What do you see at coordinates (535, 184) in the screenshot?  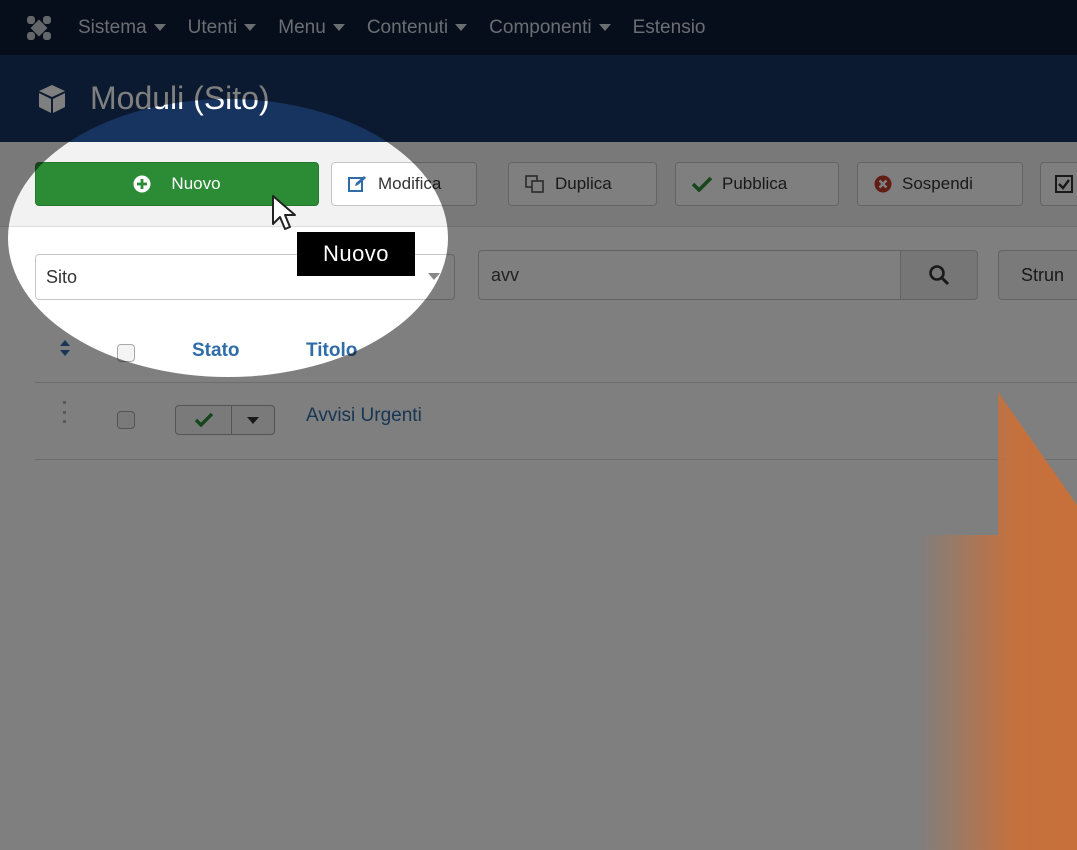 I see `copy-icon` at bounding box center [535, 184].